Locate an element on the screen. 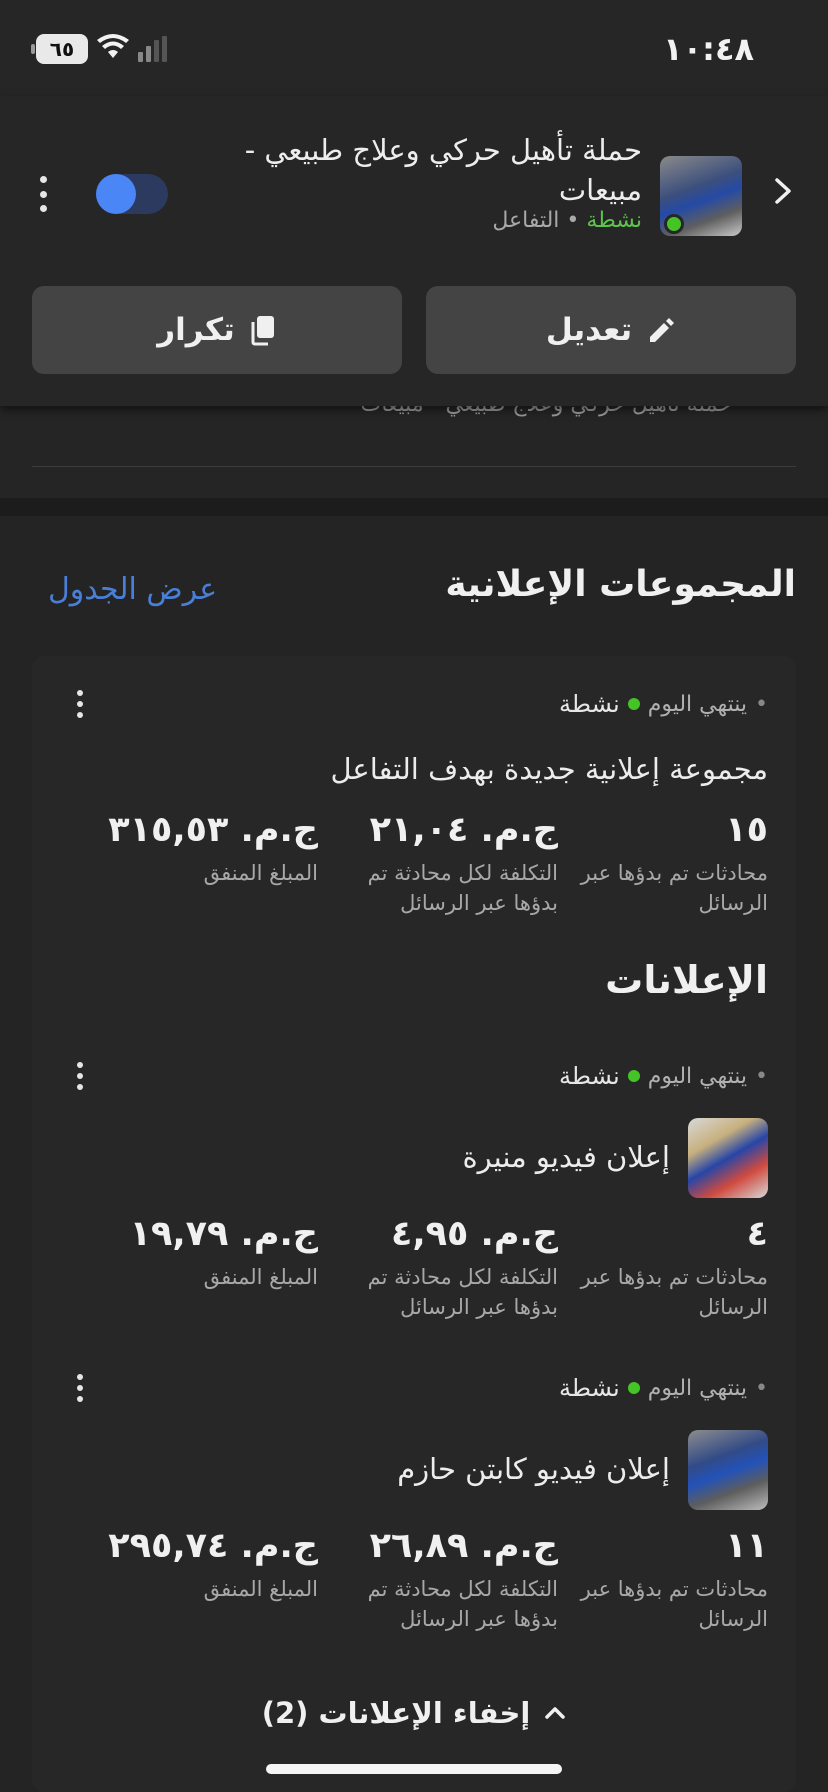 This screenshot has width=828, height=1792. edit-button: تعديل is located at coordinates (611, 330).